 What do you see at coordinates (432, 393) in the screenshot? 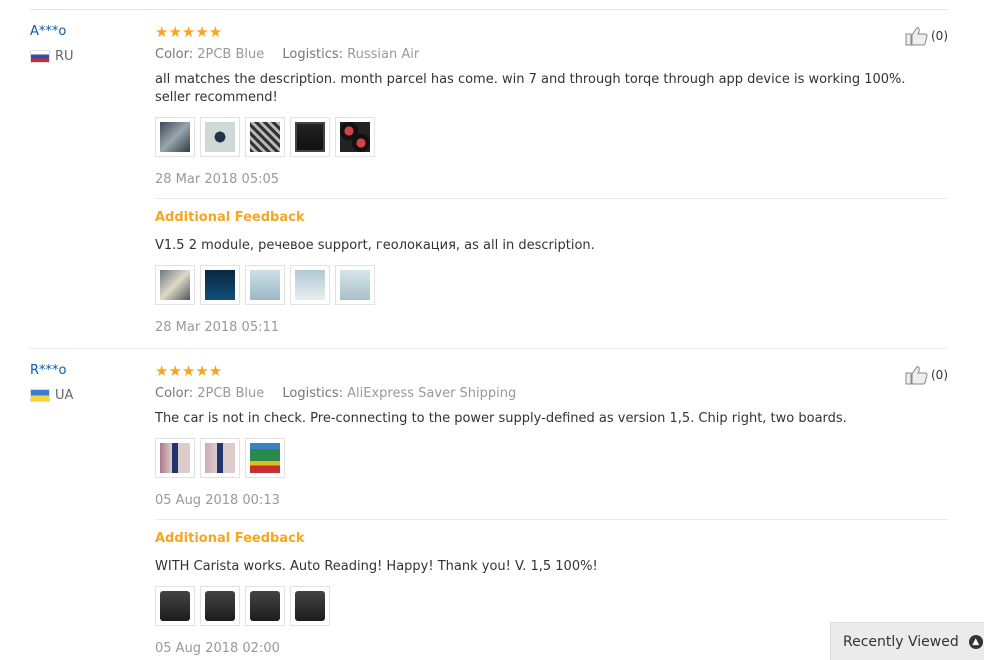
I see `logistics-value: AliExpress Saver Shipping` at bounding box center [432, 393].